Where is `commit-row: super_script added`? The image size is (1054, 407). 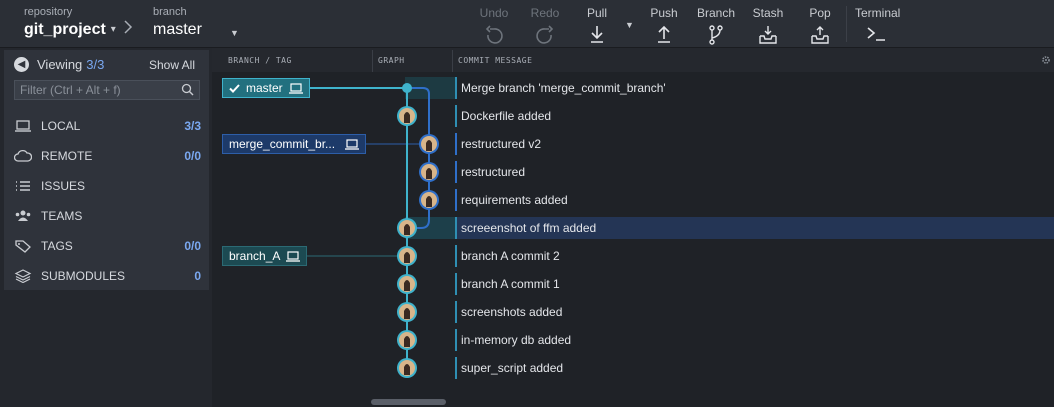 commit-row: super_script added is located at coordinates (754, 368).